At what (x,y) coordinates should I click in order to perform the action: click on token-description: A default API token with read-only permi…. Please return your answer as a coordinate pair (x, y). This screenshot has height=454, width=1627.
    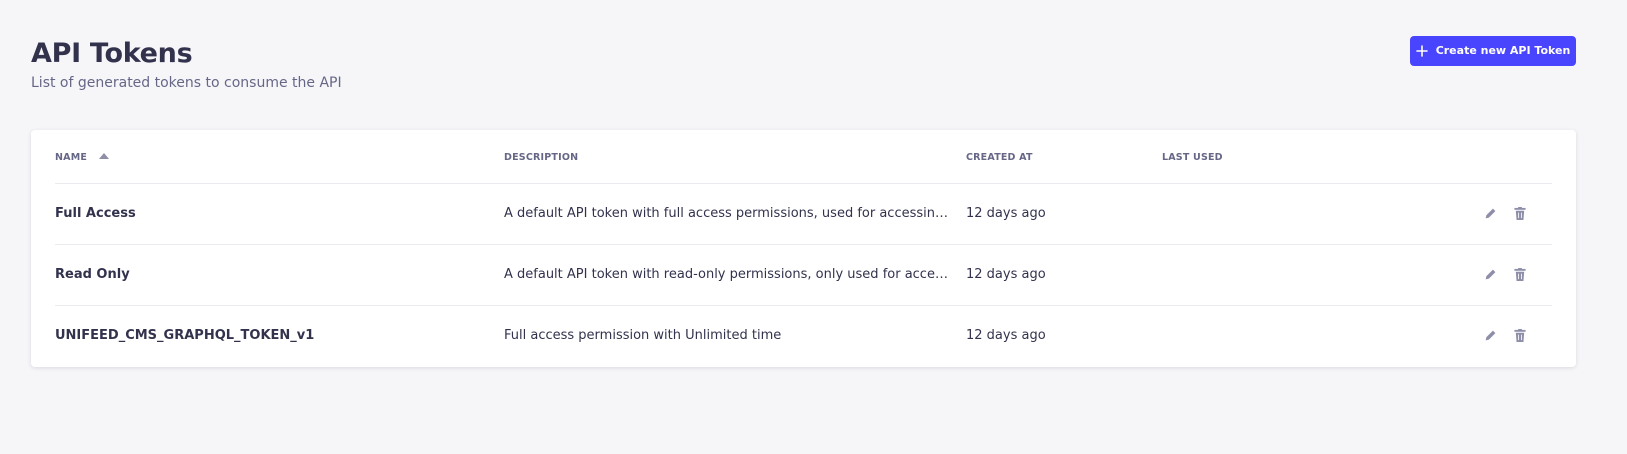
    Looking at the image, I should click on (735, 275).